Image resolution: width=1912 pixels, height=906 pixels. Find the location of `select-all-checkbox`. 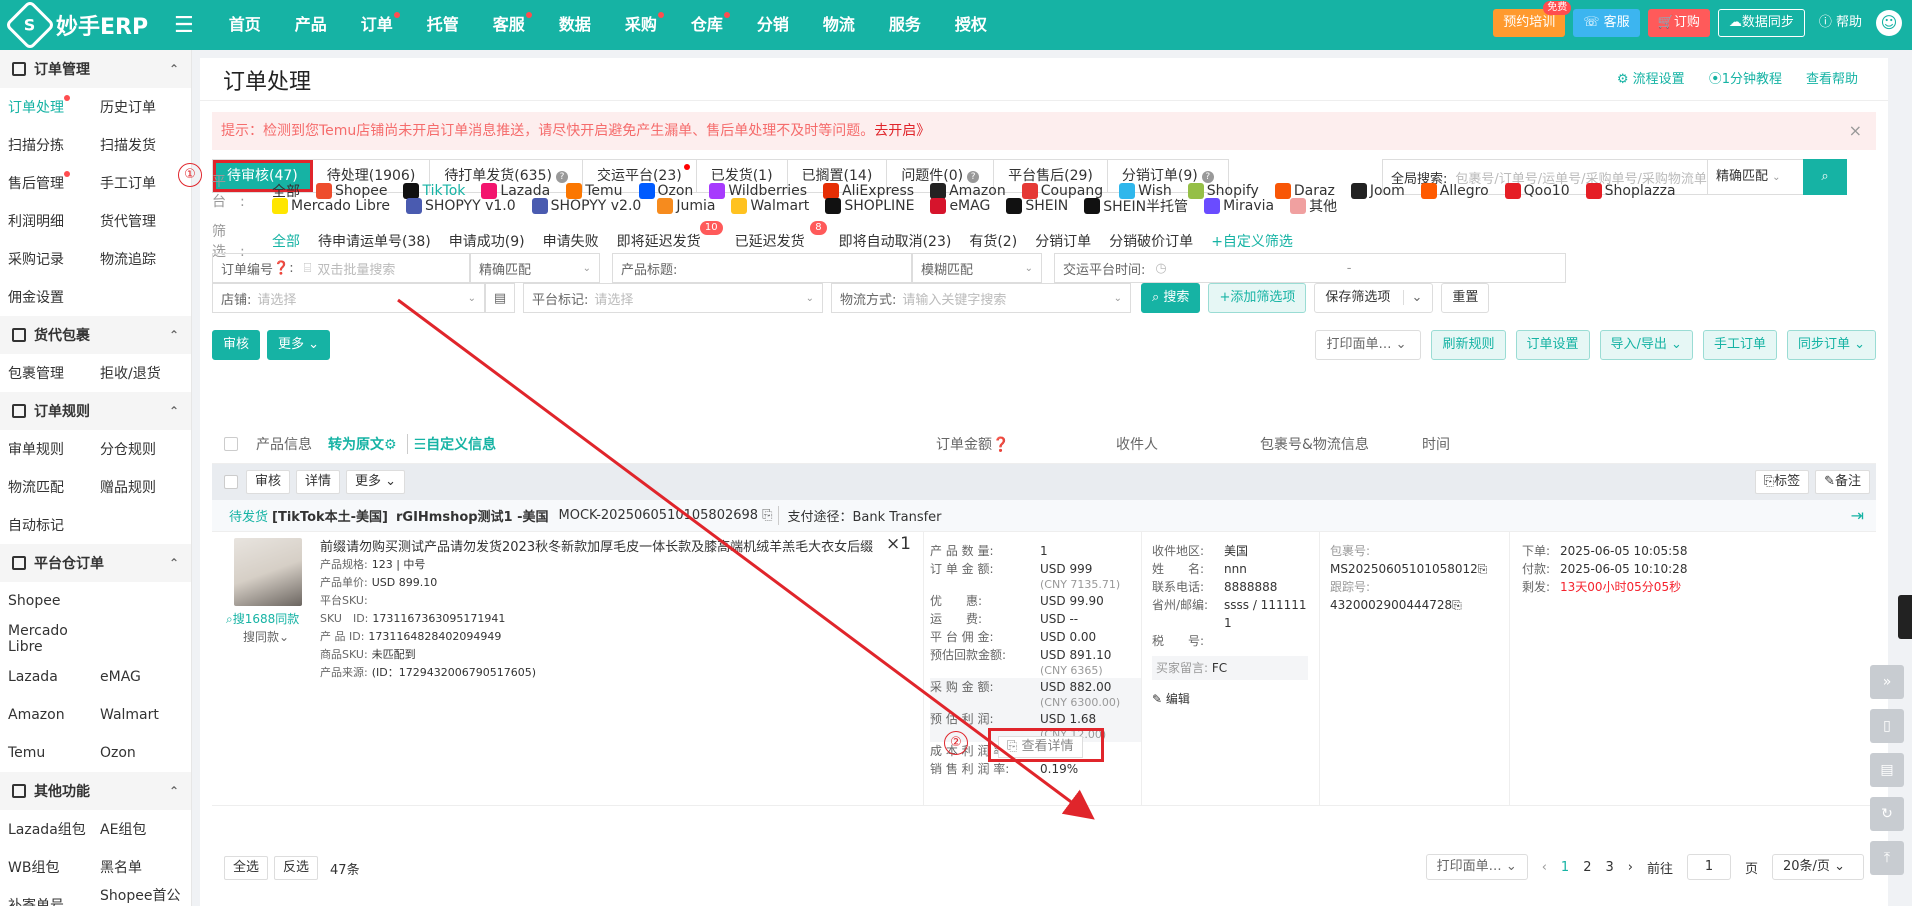

select-all-checkbox is located at coordinates (231, 443).